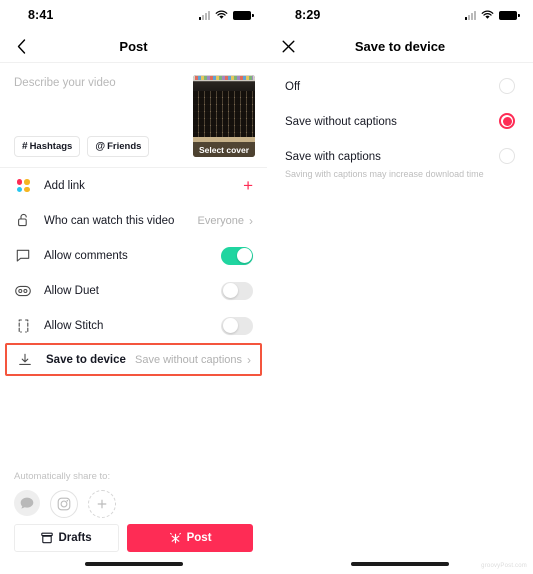  Describe the element at coordinates (74, 325) in the screenshot. I see `row-allow-stitch-label: Allow Stitch` at that location.